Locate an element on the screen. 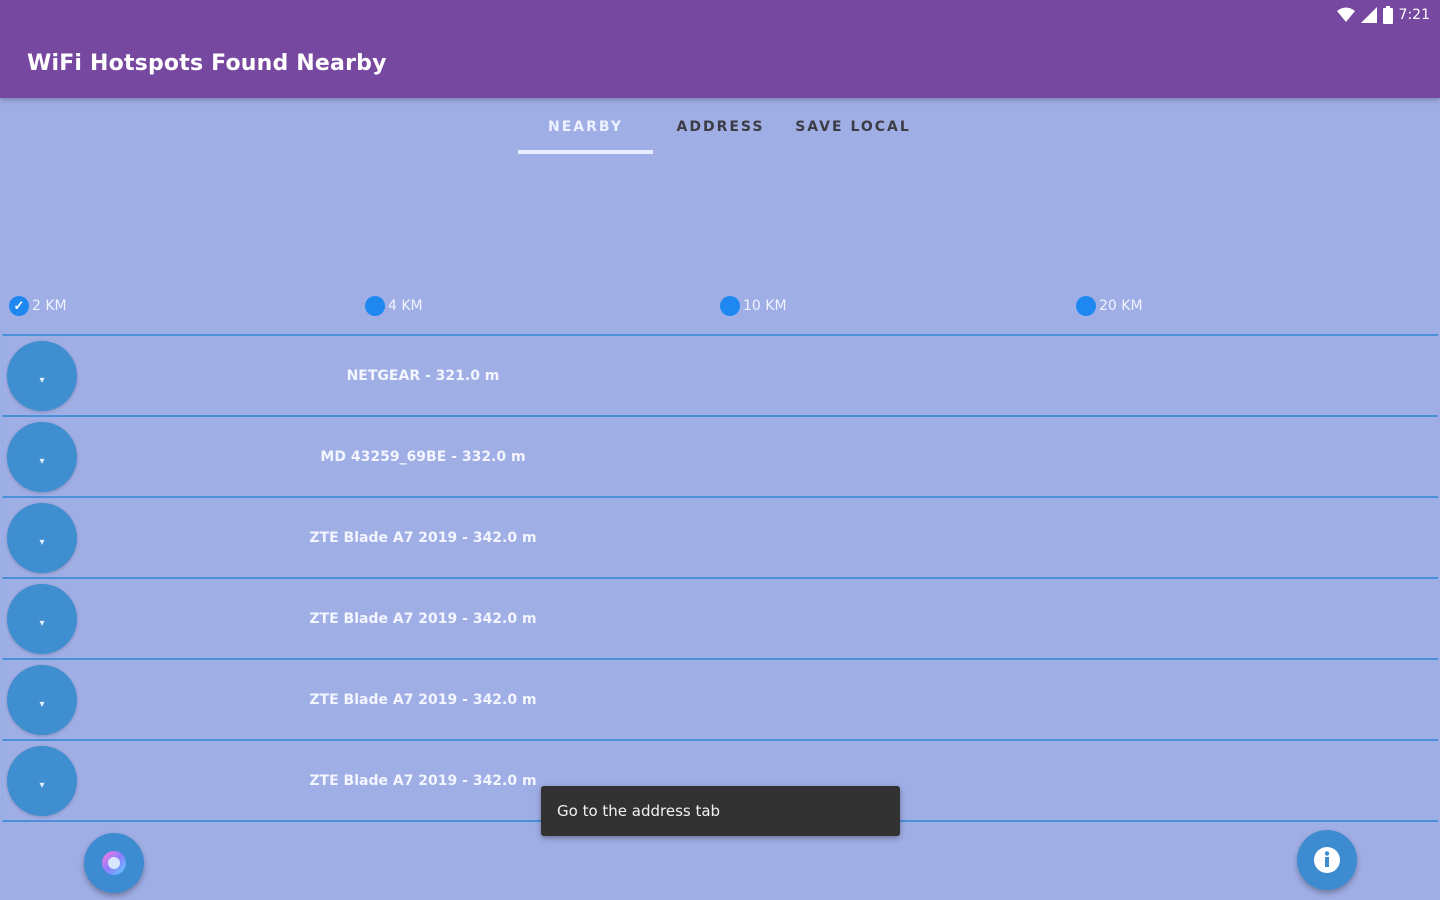 The height and width of the screenshot is (900, 1440). status-time: 7:21 is located at coordinates (1414, 15).